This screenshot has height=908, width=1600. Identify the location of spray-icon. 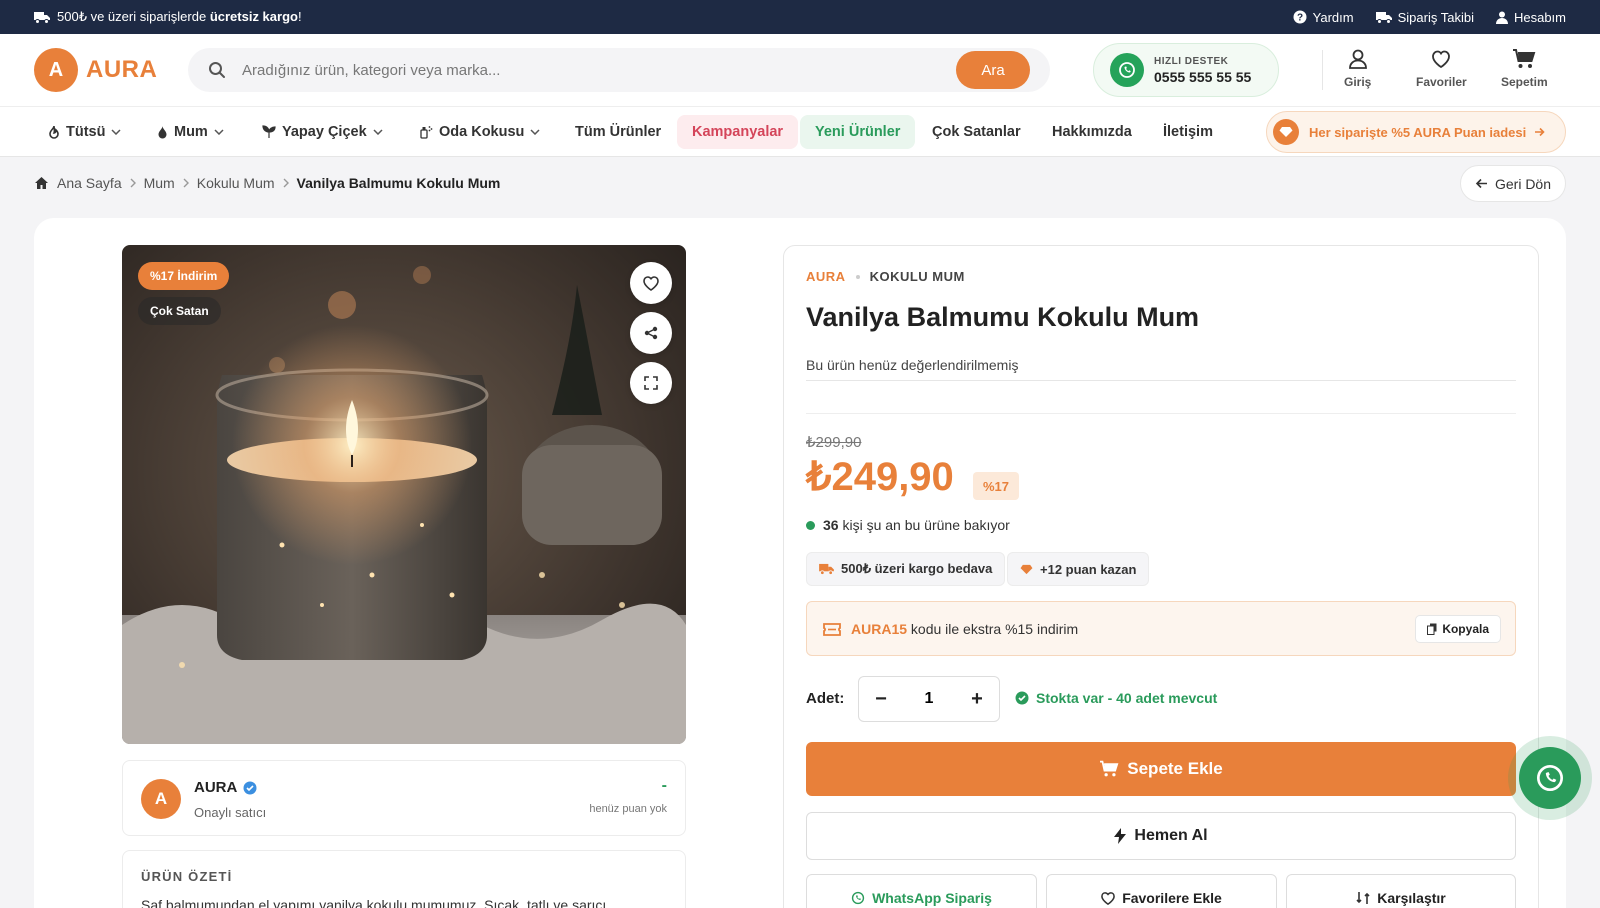
(426, 132).